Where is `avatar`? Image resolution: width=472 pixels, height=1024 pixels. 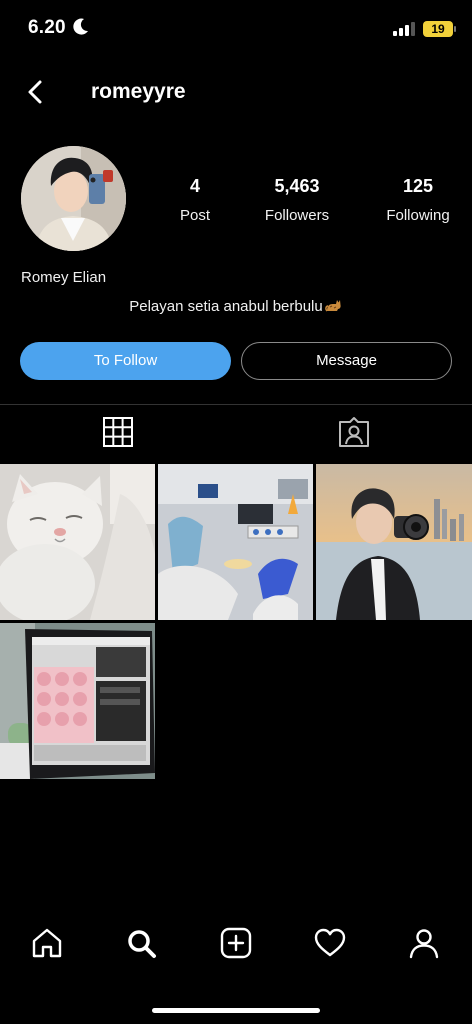
avatar is located at coordinates (73, 198).